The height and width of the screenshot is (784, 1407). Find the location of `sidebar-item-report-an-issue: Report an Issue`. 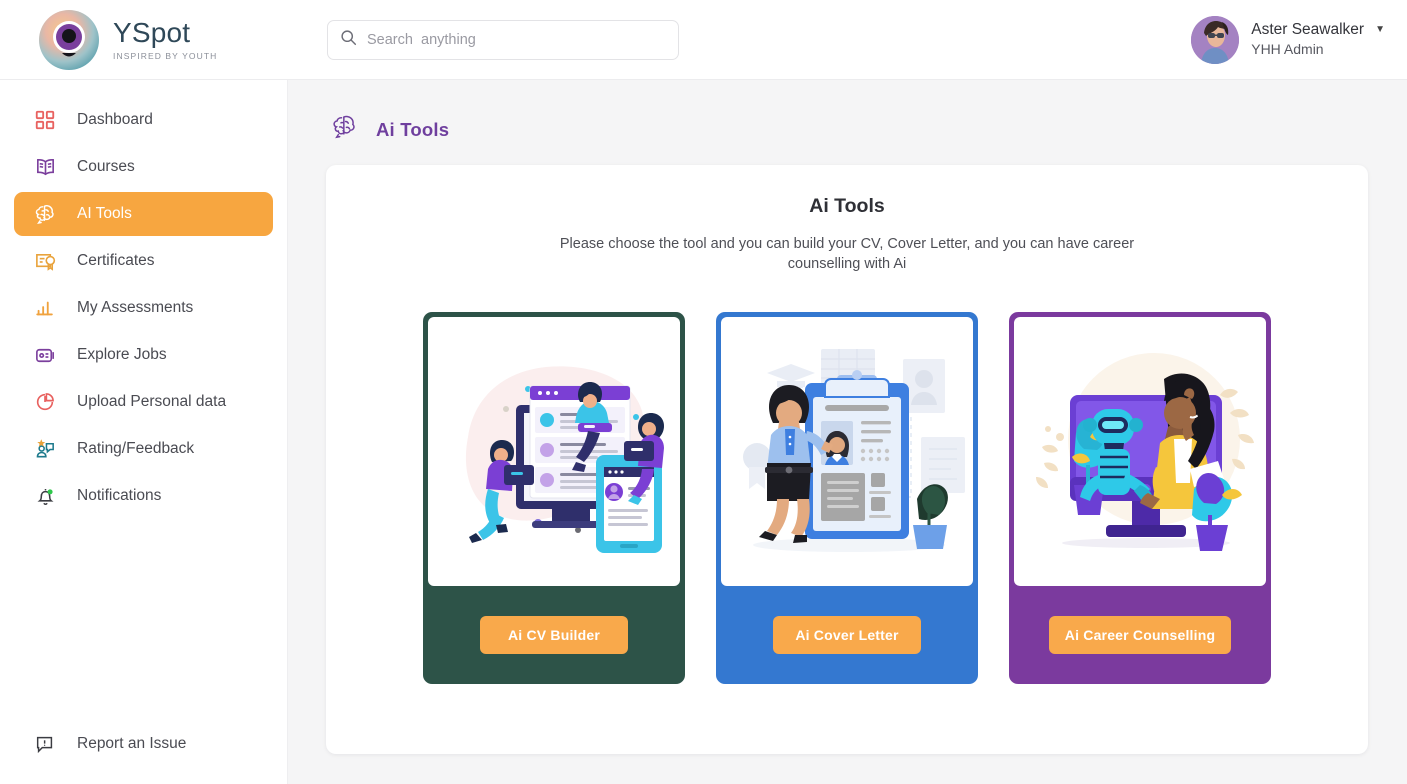

sidebar-item-report-an-issue: Report an Issue is located at coordinates (143, 744).